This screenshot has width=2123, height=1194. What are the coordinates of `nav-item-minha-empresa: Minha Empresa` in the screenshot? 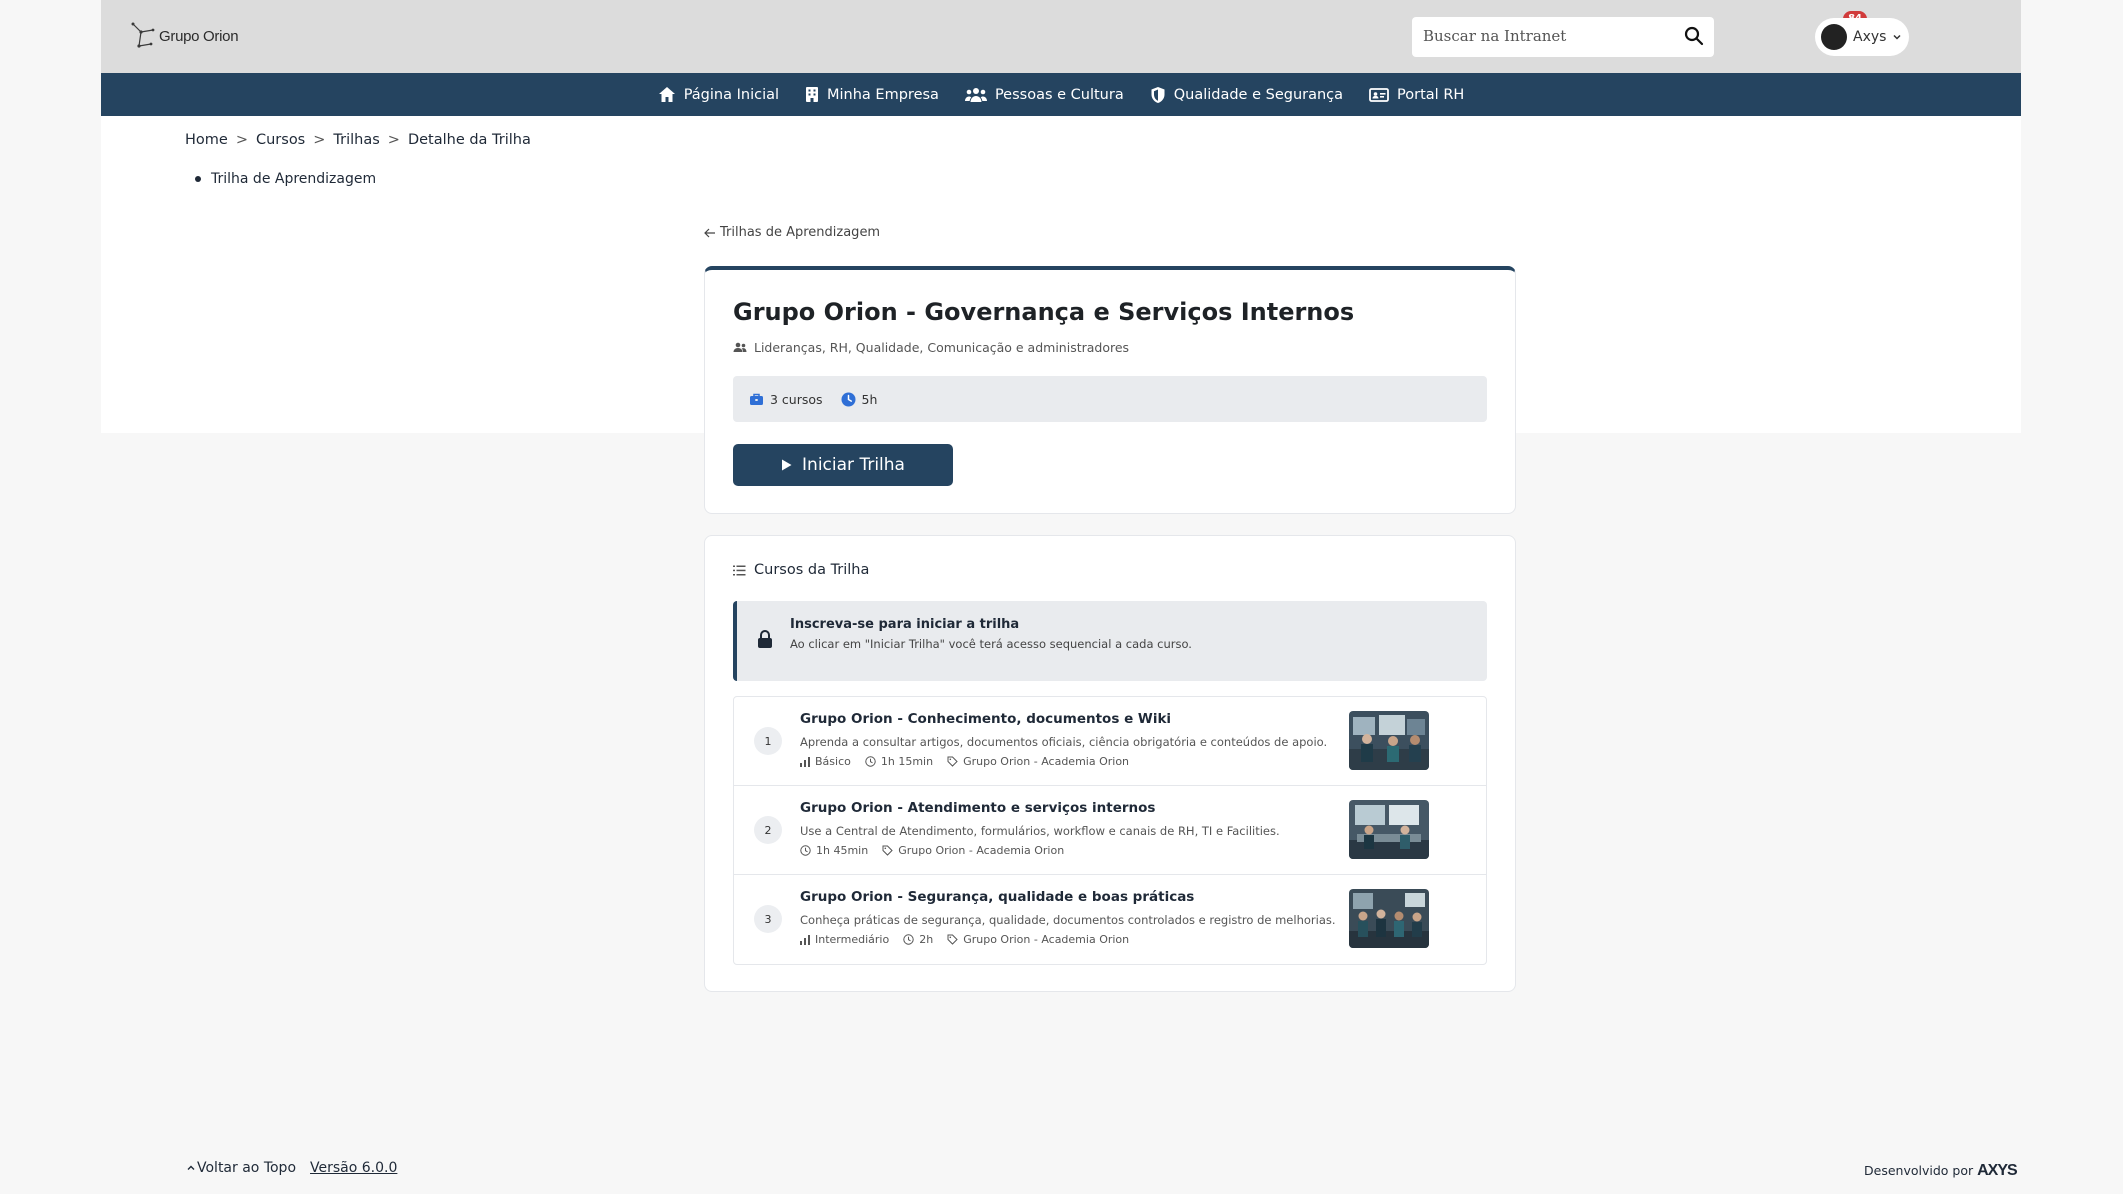 It's located at (872, 94).